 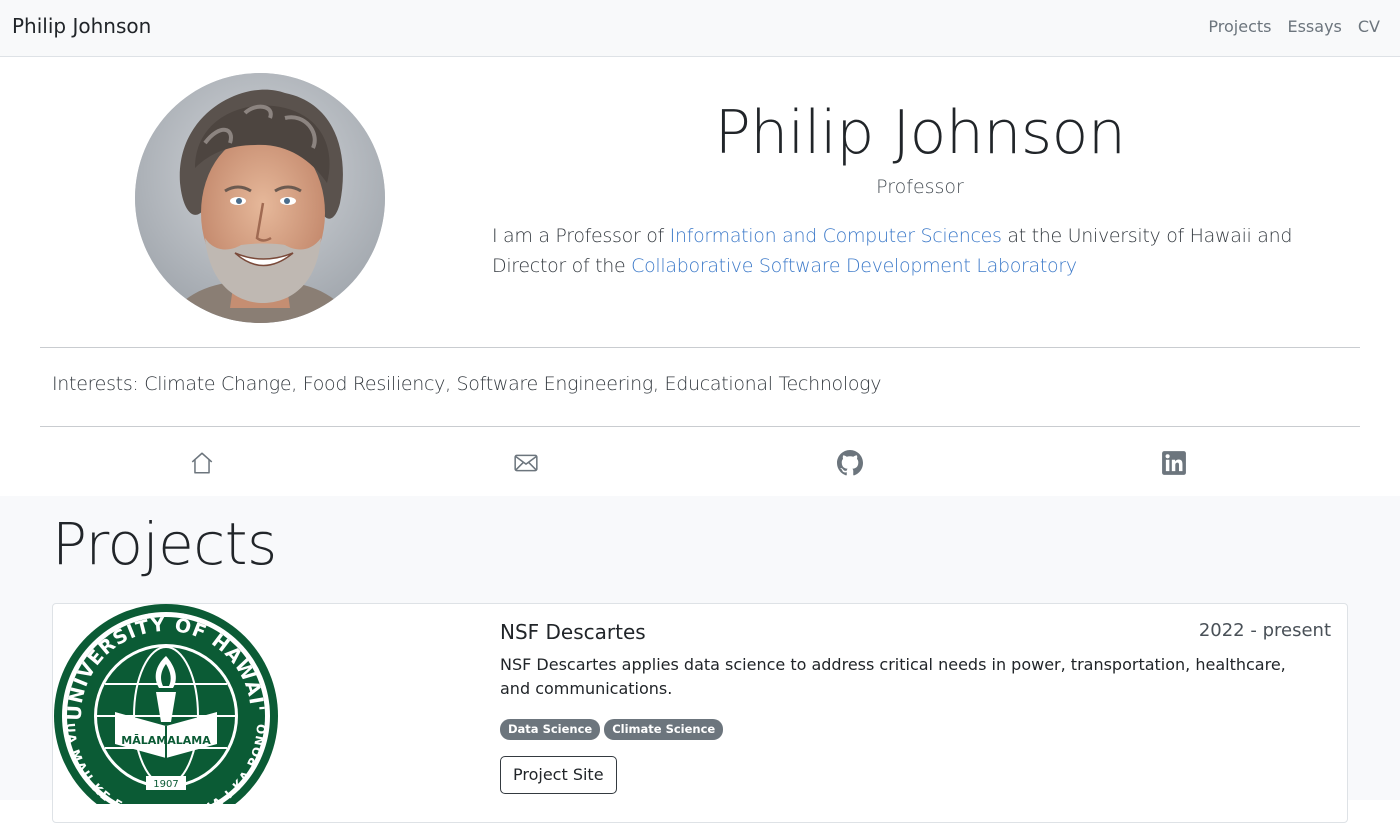 What do you see at coordinates (850, 463) in the screenshot?
I see `github-icon` at bounding box center [850, 463].